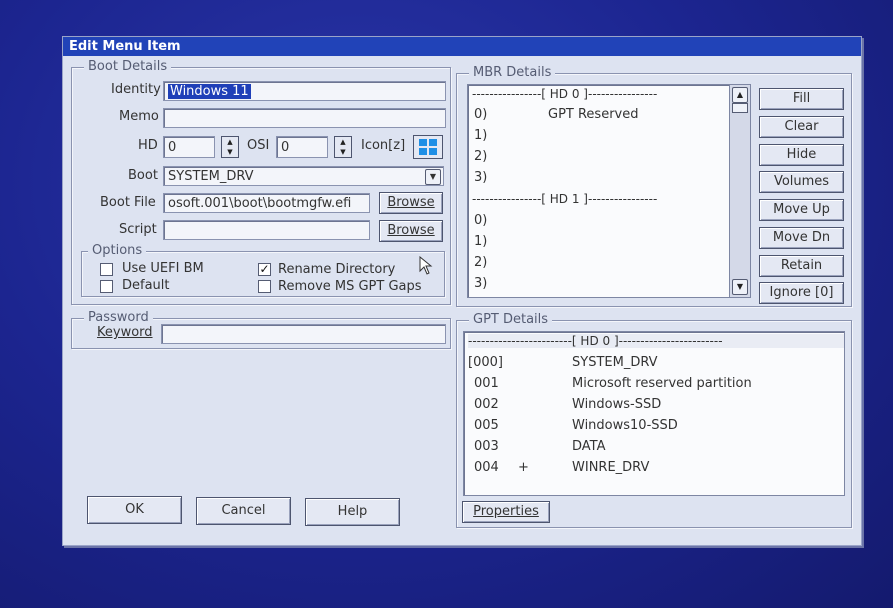 This screenshot has height=608, width=893. Describe the element at coordinates (264, 286) in the screenshot. I see `remove-ms-gpt-gaps-checkbox` at that location.